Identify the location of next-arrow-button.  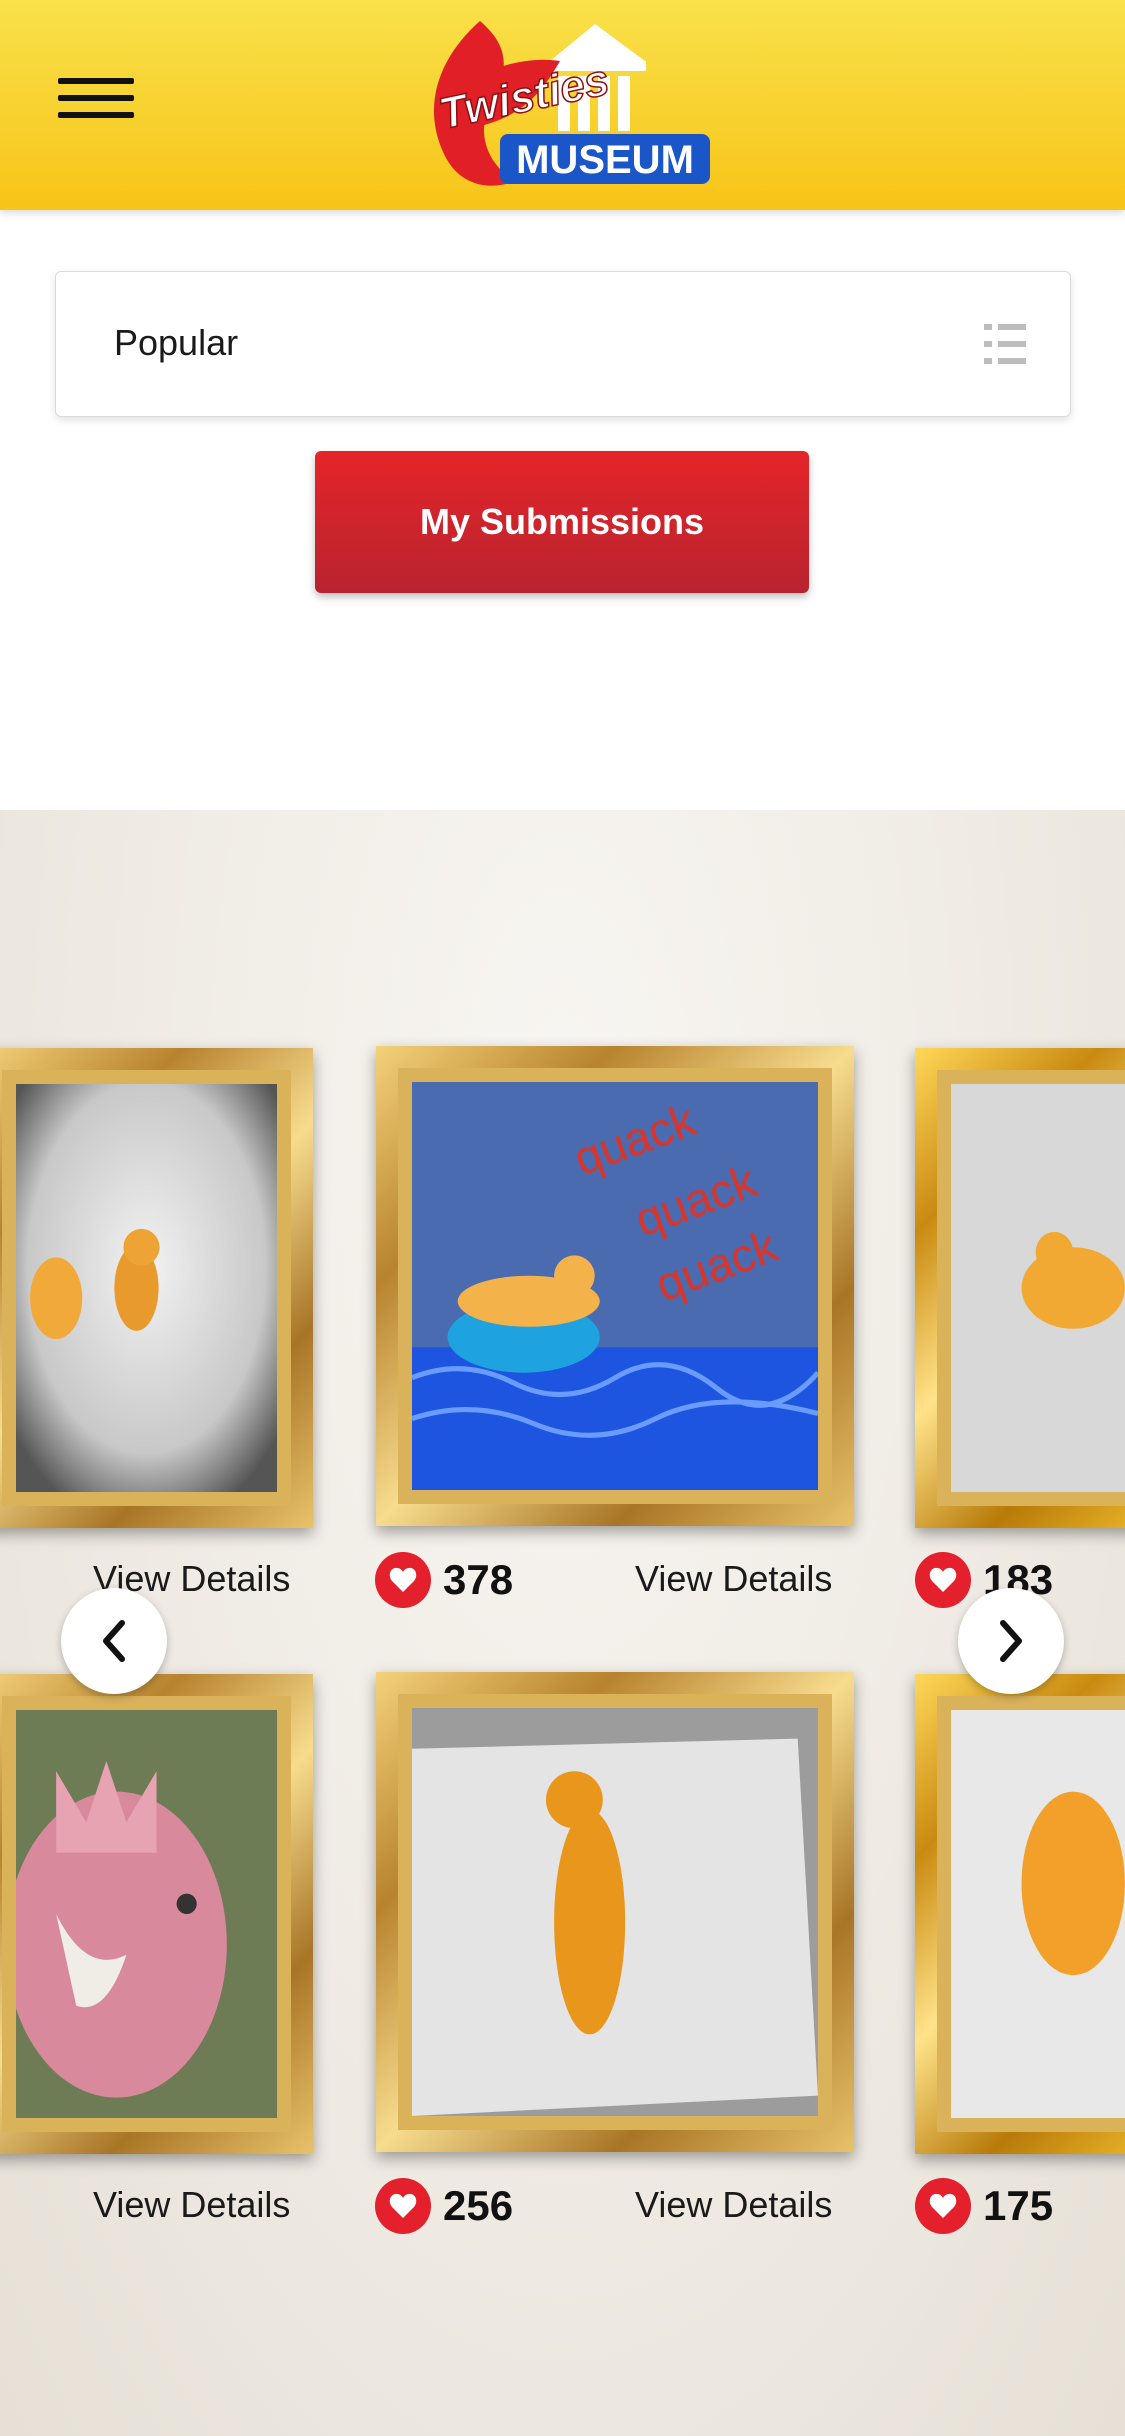
(1011, 1641).